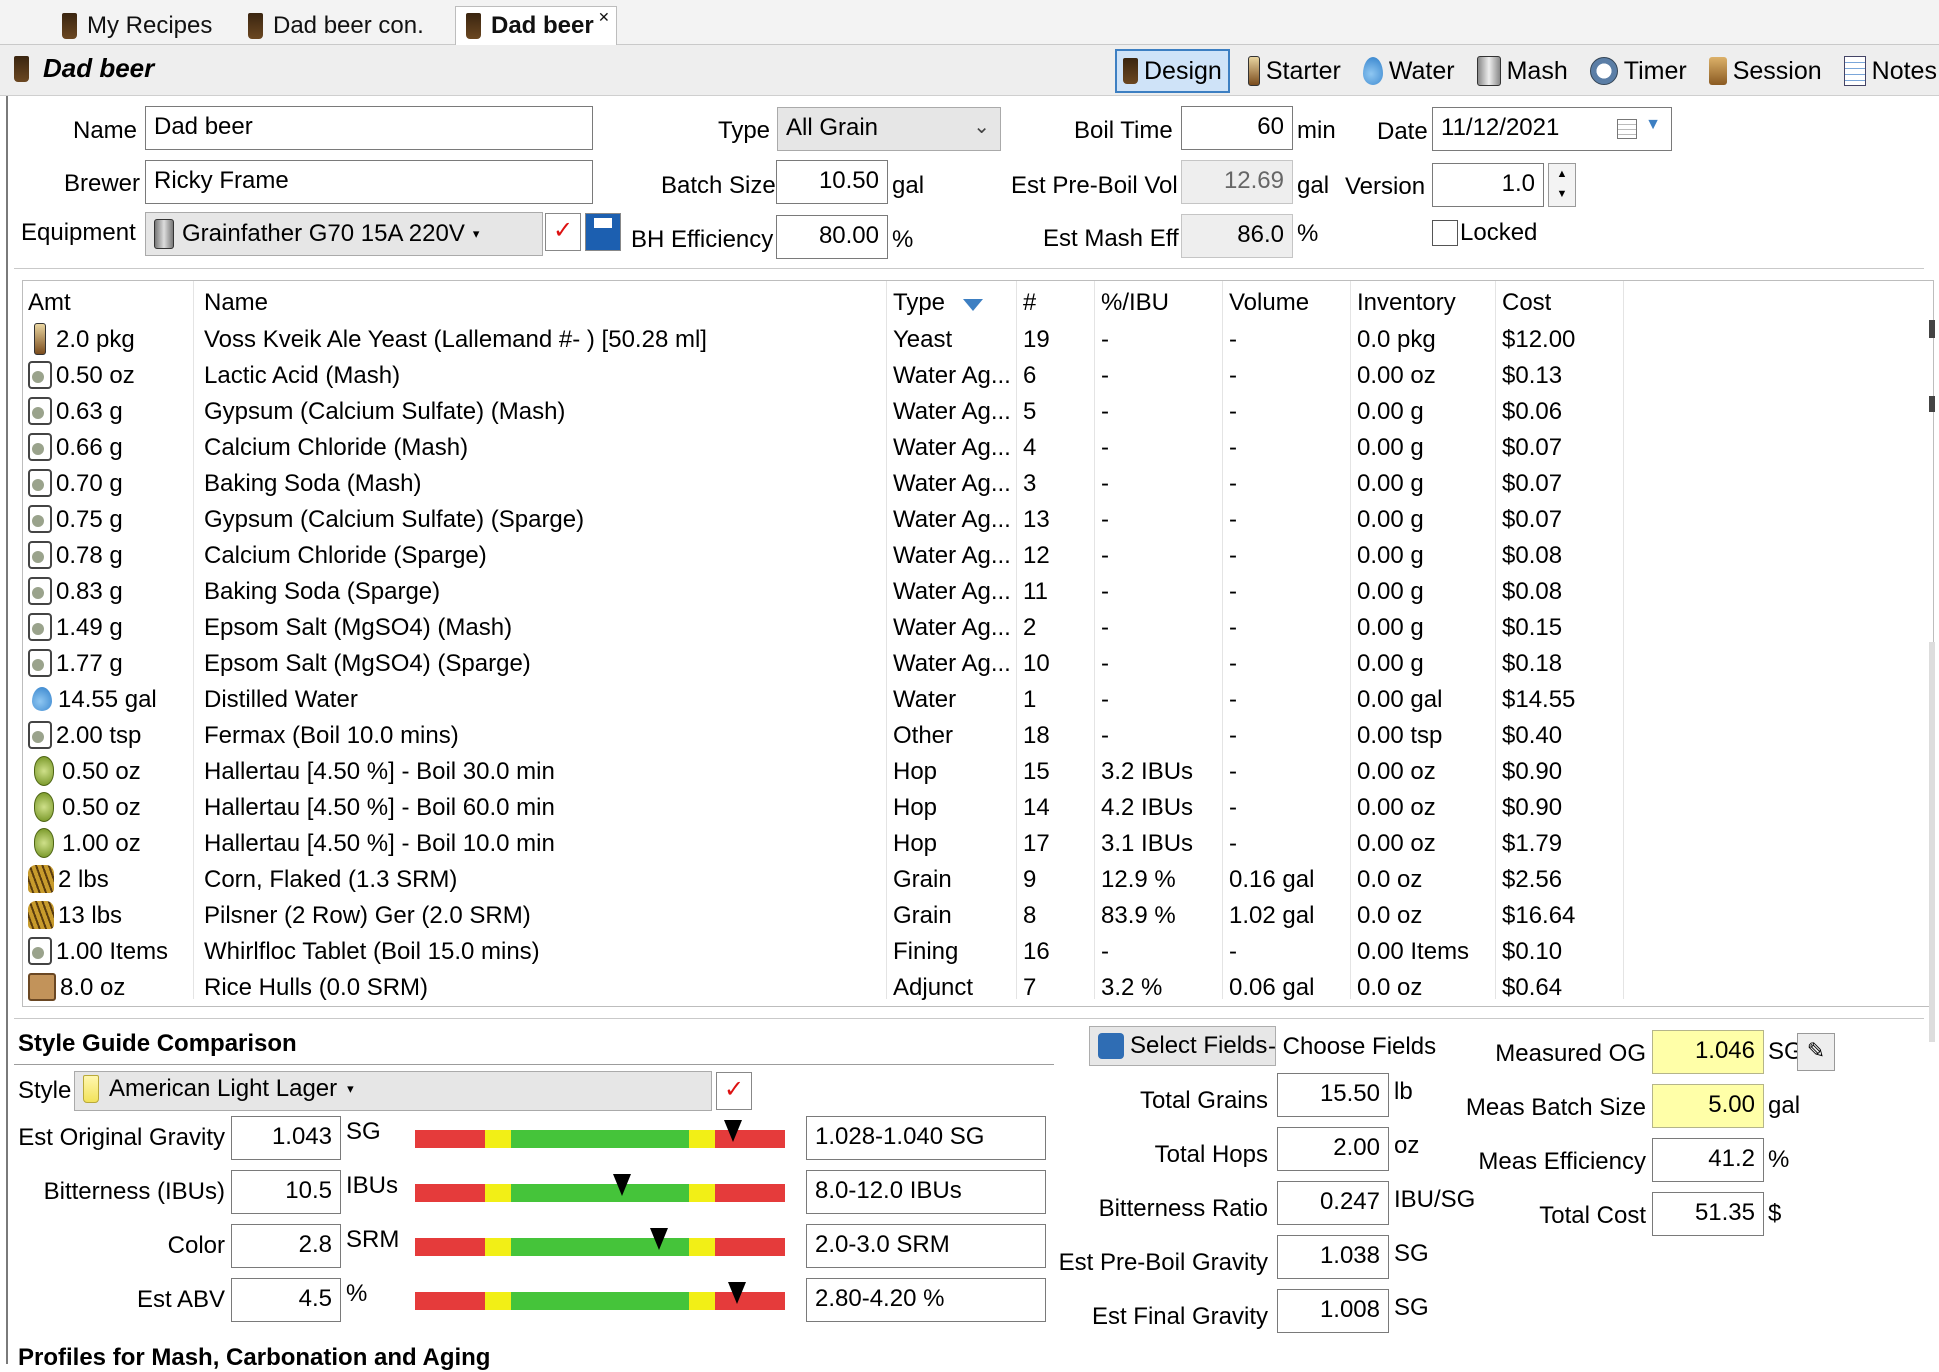 The width and height of the screenshot is (1939, 1372). Describe the element at coordinates (1172, 71) in the screenshot. I see `tab-design: Design` at that location.